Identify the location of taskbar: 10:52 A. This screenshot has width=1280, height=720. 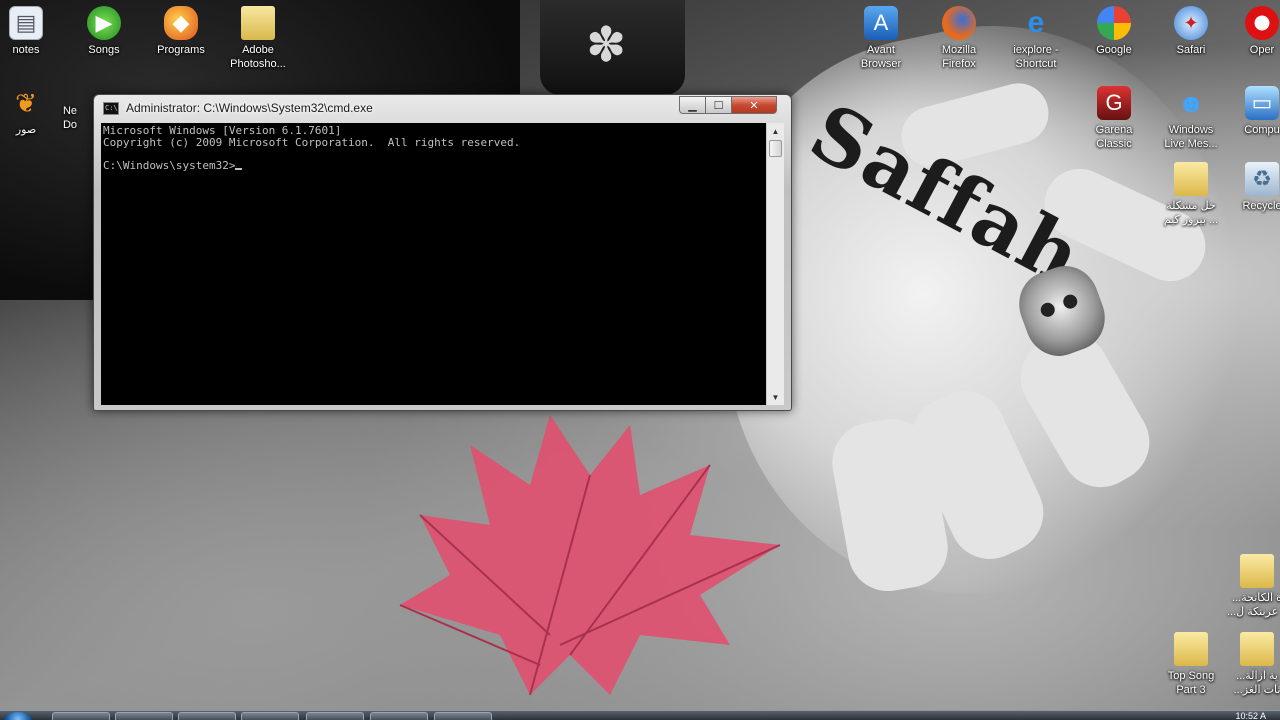
(640, 715).